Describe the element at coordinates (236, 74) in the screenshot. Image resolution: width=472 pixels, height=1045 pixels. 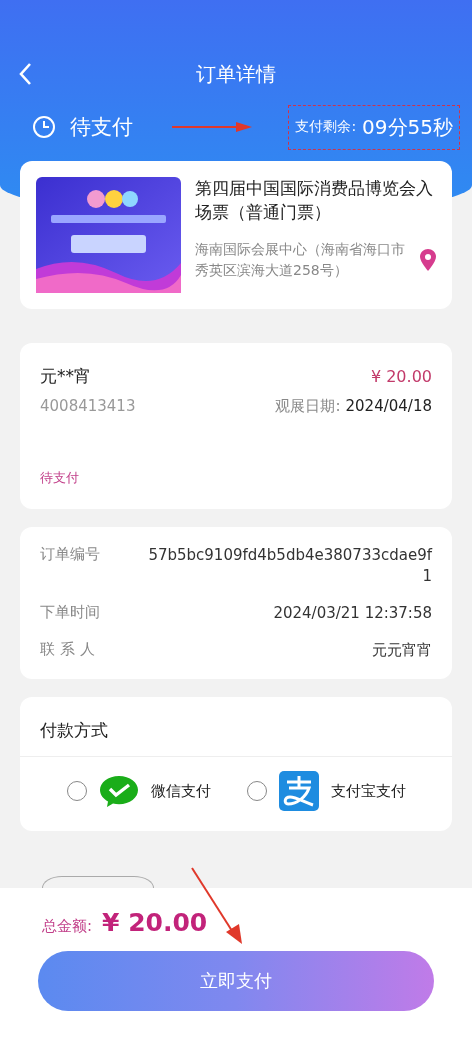
I see `page-title: 订单详情` at that location.